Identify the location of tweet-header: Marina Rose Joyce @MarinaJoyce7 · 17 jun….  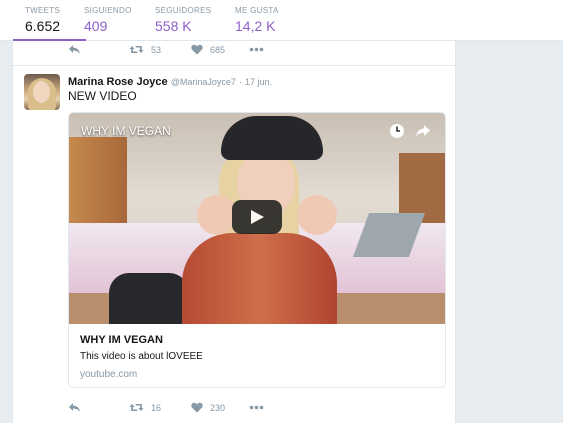
(170, 82).